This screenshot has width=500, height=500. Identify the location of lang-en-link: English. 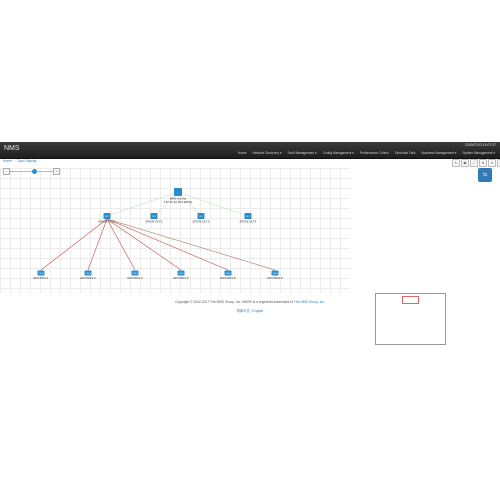
(258, 311).